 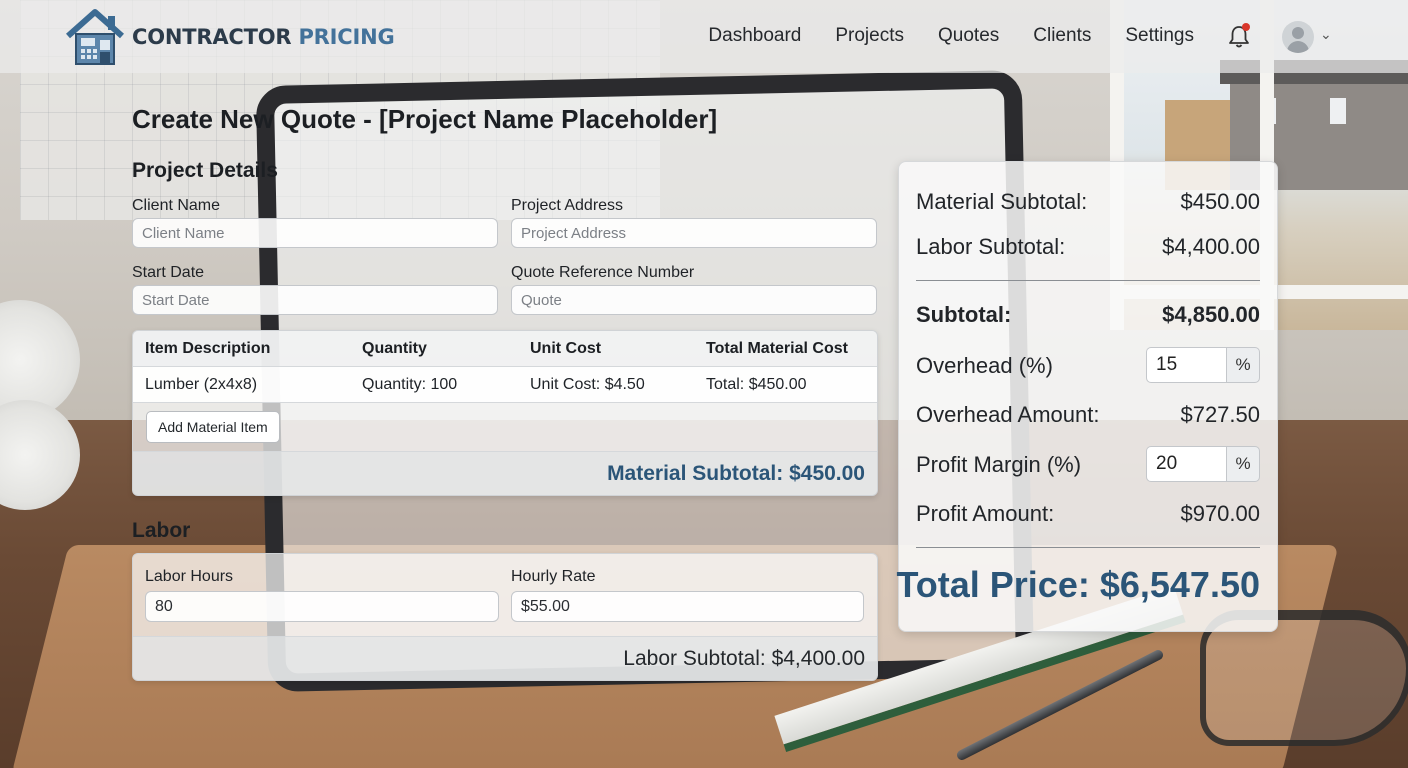 What do you see at coordinates (869, 36) in the screenshot?
I see `nav-projects: Projects` at bounding box center [869, 36].